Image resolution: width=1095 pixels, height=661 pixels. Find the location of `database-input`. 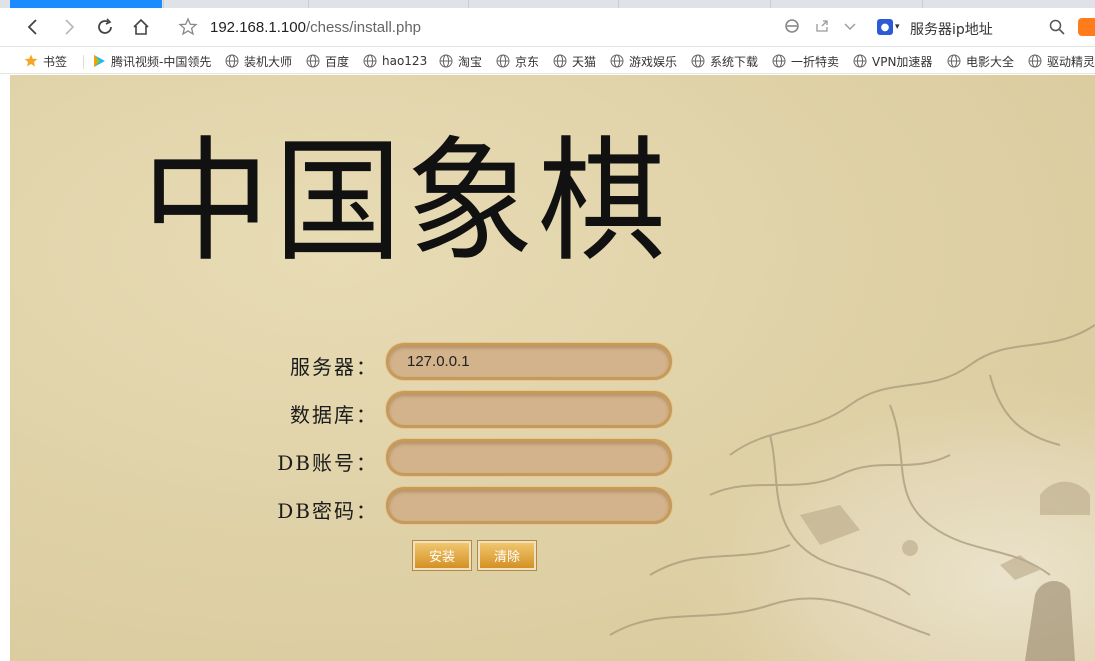

database-input is located at coordinates (529, 409).